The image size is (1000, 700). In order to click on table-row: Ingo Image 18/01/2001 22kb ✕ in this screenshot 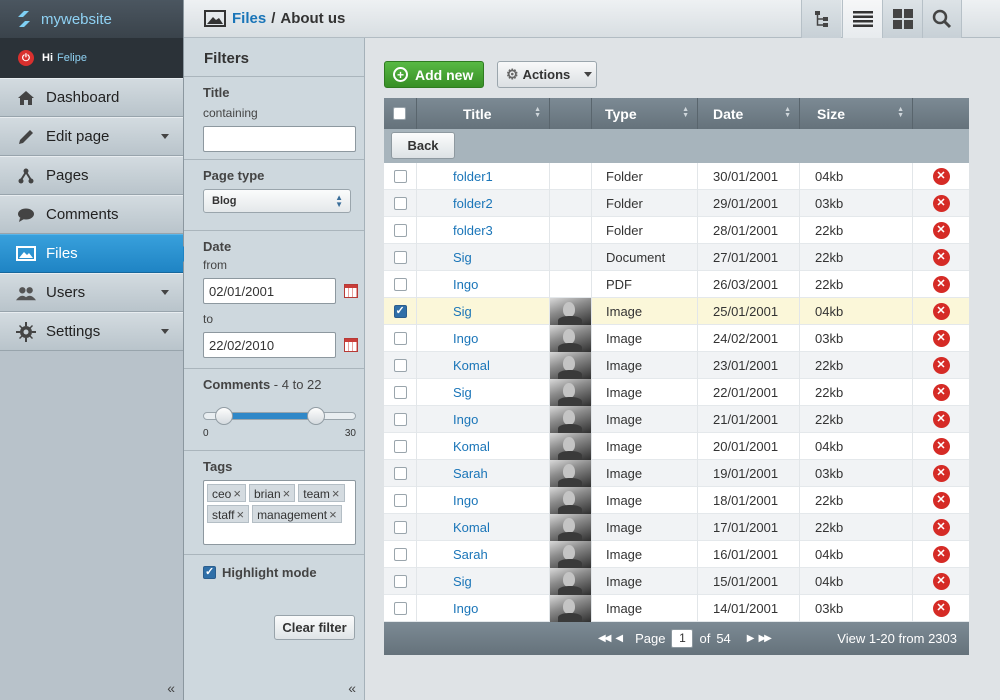, I will do `click(676, 500)`.